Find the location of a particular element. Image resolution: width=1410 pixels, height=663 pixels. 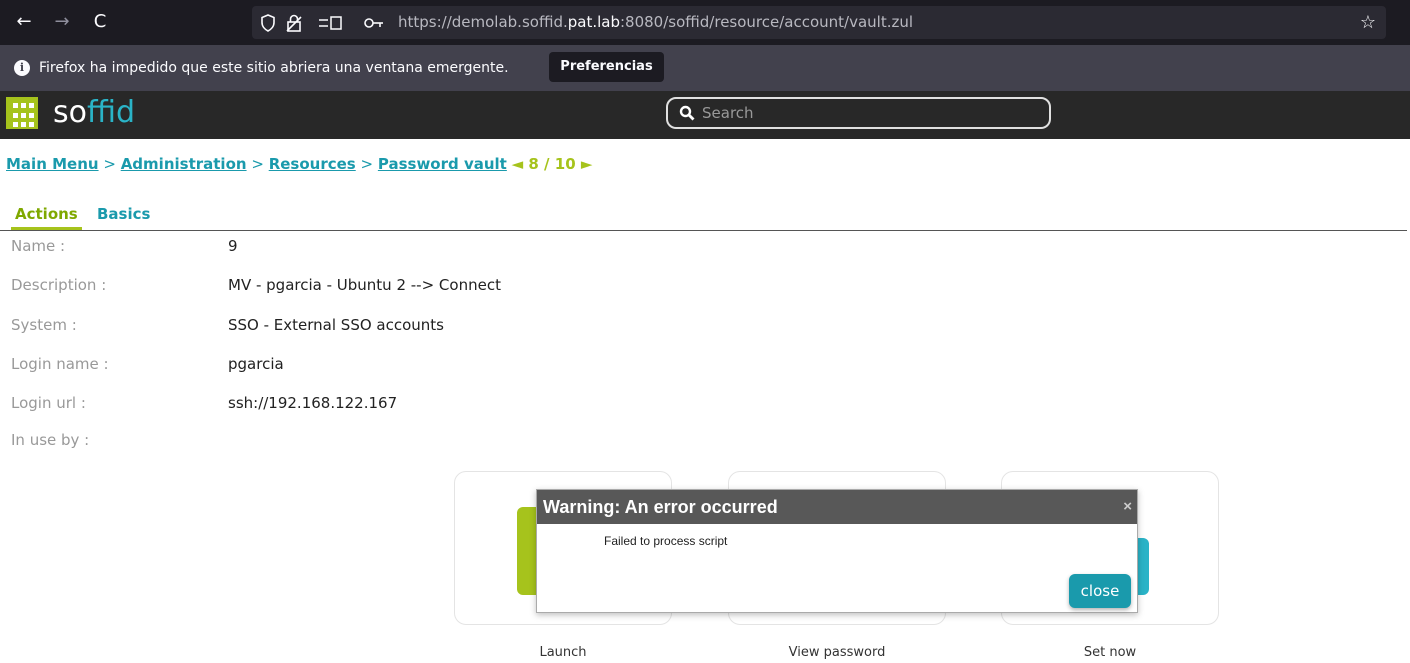

forward-icon: → is located at coordinates (62, 22).